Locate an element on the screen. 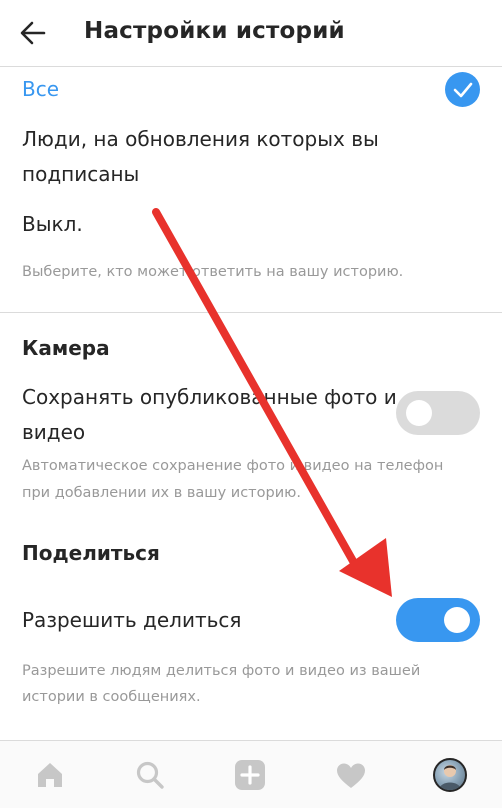 The height and width of the screenshot is (808, 502). camera-hint-line2: при добавлении их в вашу историю. is located at coordinates (161, 493).